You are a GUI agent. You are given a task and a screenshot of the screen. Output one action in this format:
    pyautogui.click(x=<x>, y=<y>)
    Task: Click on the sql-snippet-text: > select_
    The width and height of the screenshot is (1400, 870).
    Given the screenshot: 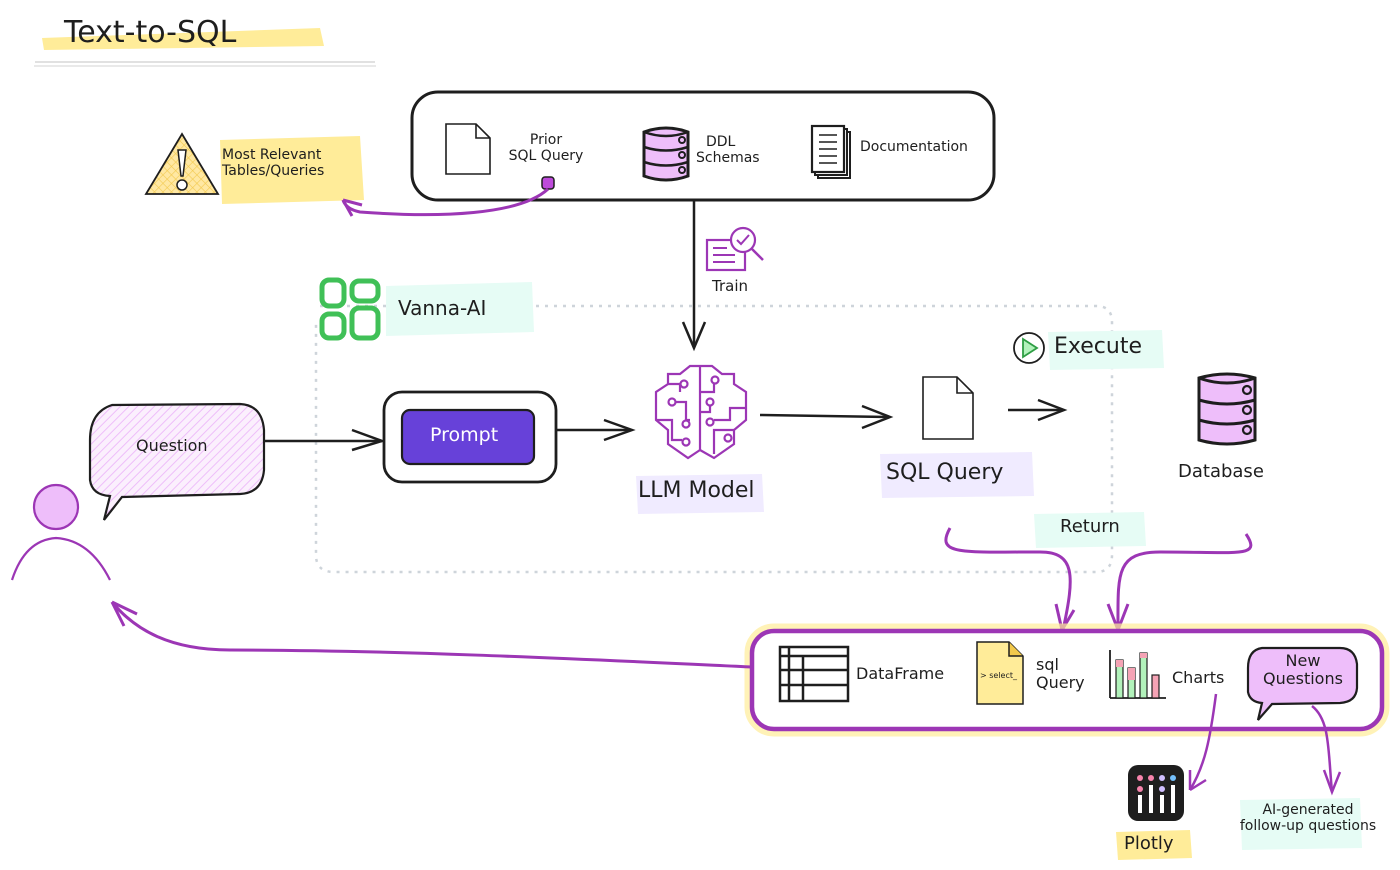 What is the action you would take?
    pyautogui.click(x=999, y=675)
    